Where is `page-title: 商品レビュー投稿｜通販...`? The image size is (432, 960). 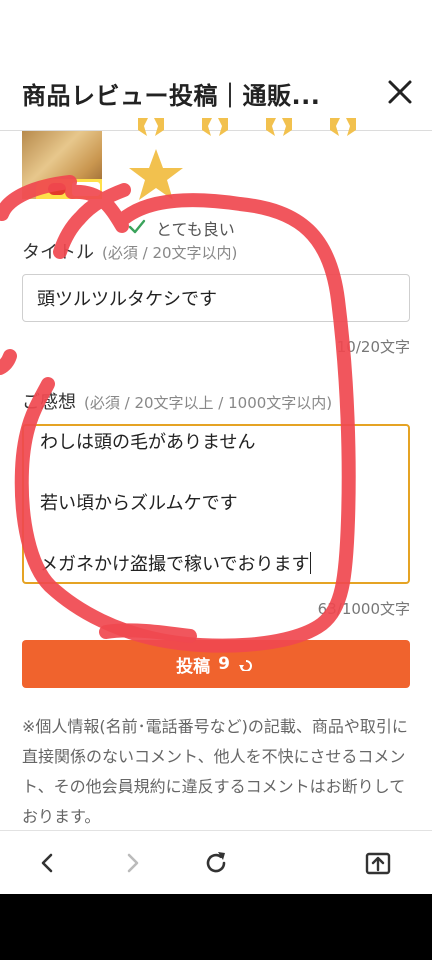
page-title: 商品レビュー投稿｜通販... is located at coordinates (171, 96).